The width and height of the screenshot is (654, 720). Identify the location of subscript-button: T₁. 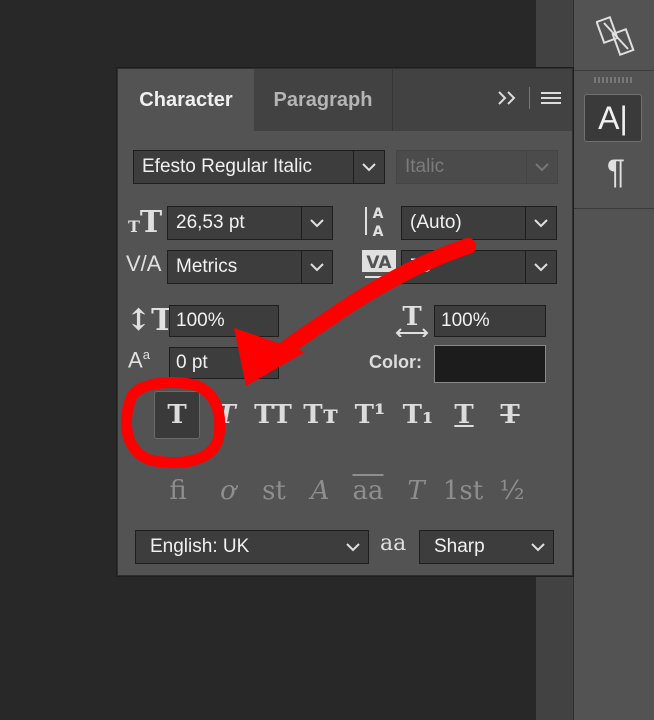
(418, 415).